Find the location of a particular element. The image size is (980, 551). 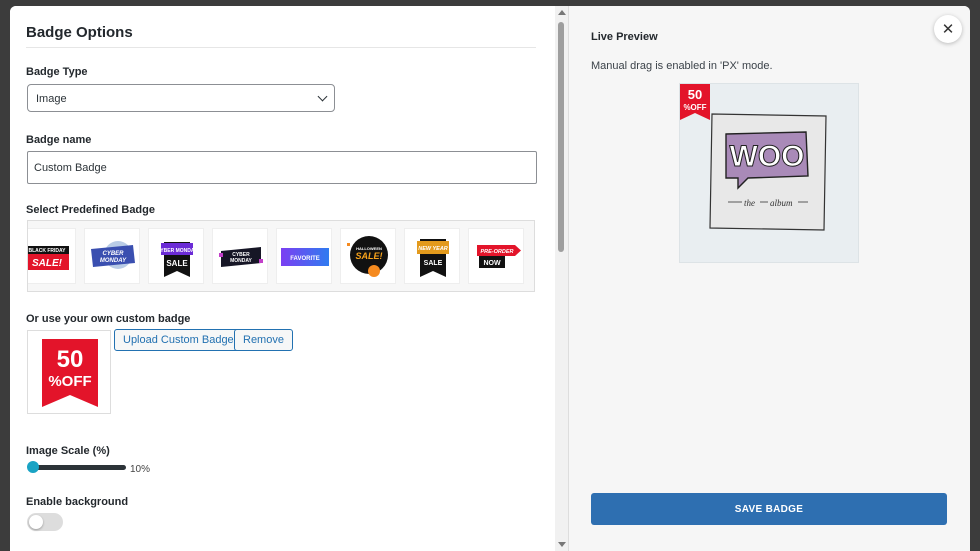

image-scale-label: Image Scale (%) is located at coordinates (68, 451).